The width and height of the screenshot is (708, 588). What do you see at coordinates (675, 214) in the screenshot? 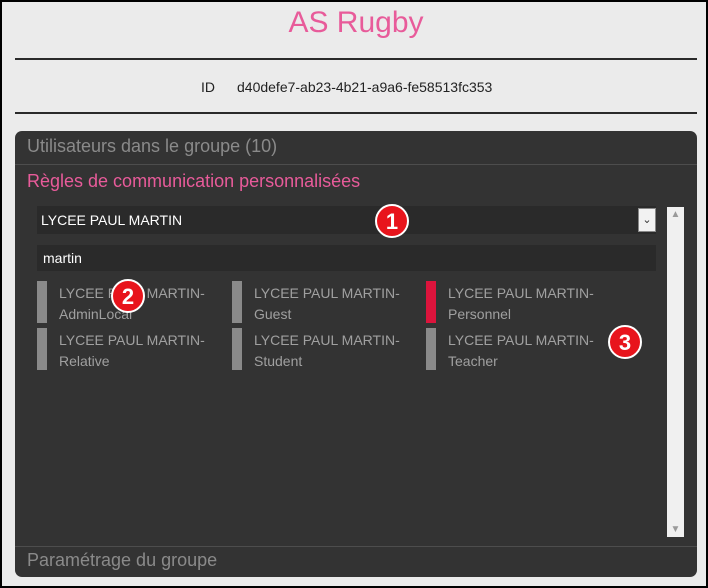
I see `scroll-up-icon: ▲` at bounding box center [675, 214].